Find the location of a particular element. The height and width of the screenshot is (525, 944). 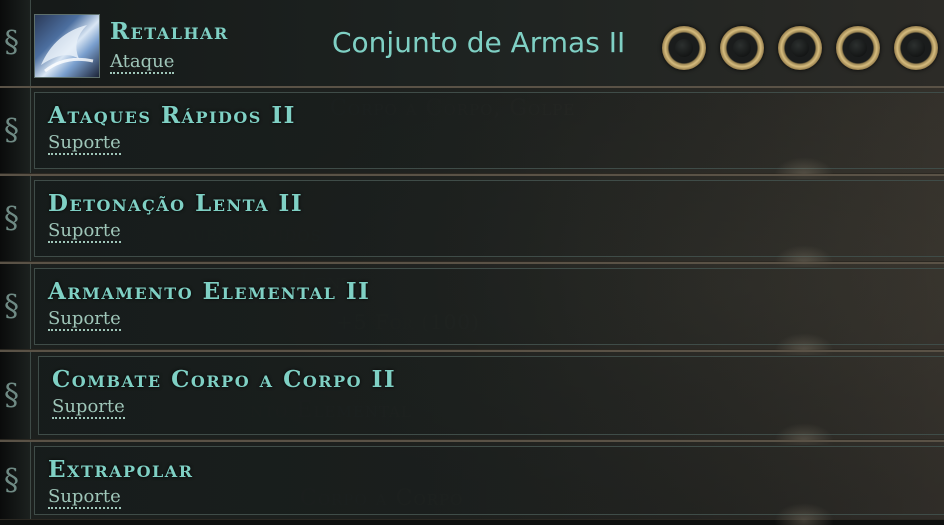

support-gem-name: Ataques Rápidos II is located at coordinates (172, 115).